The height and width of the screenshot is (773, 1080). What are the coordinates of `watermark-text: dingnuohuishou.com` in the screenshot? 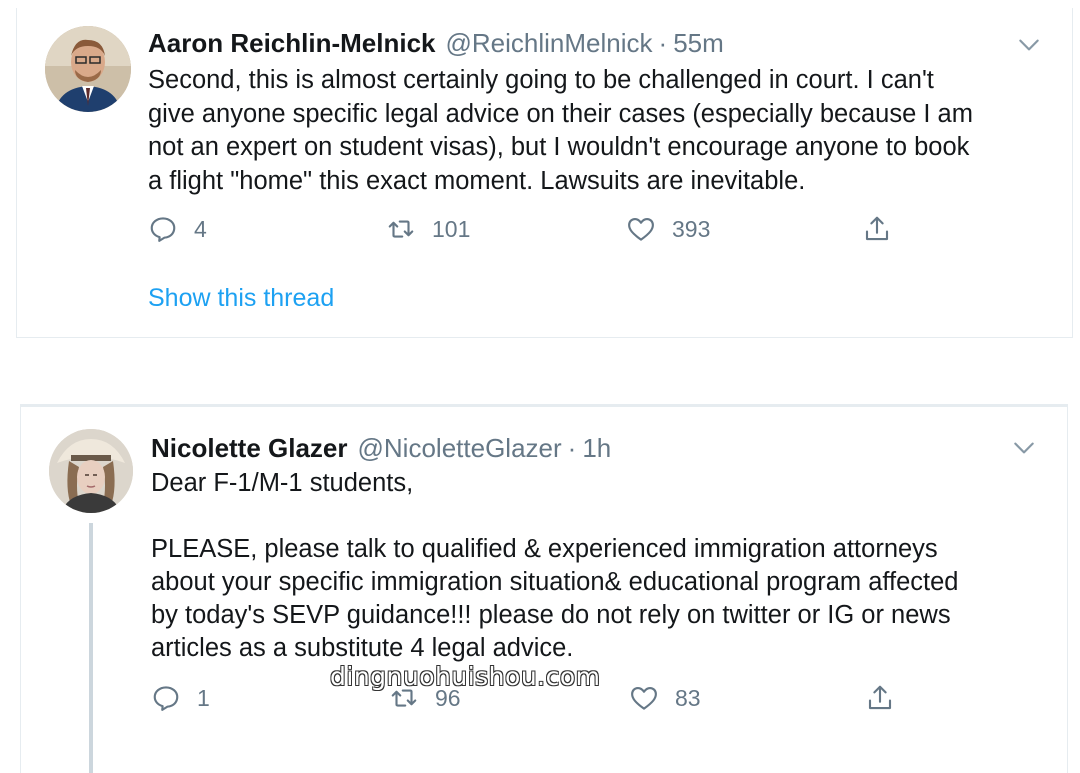 It's located at (465, 676).